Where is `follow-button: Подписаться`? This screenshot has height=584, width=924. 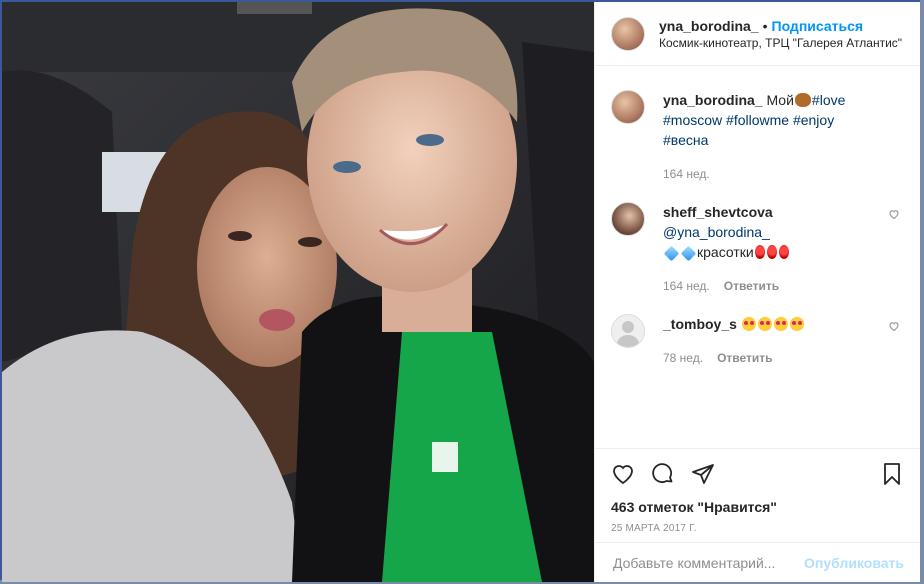
follow-button: Подписаться is located at coordinates (818, 26).